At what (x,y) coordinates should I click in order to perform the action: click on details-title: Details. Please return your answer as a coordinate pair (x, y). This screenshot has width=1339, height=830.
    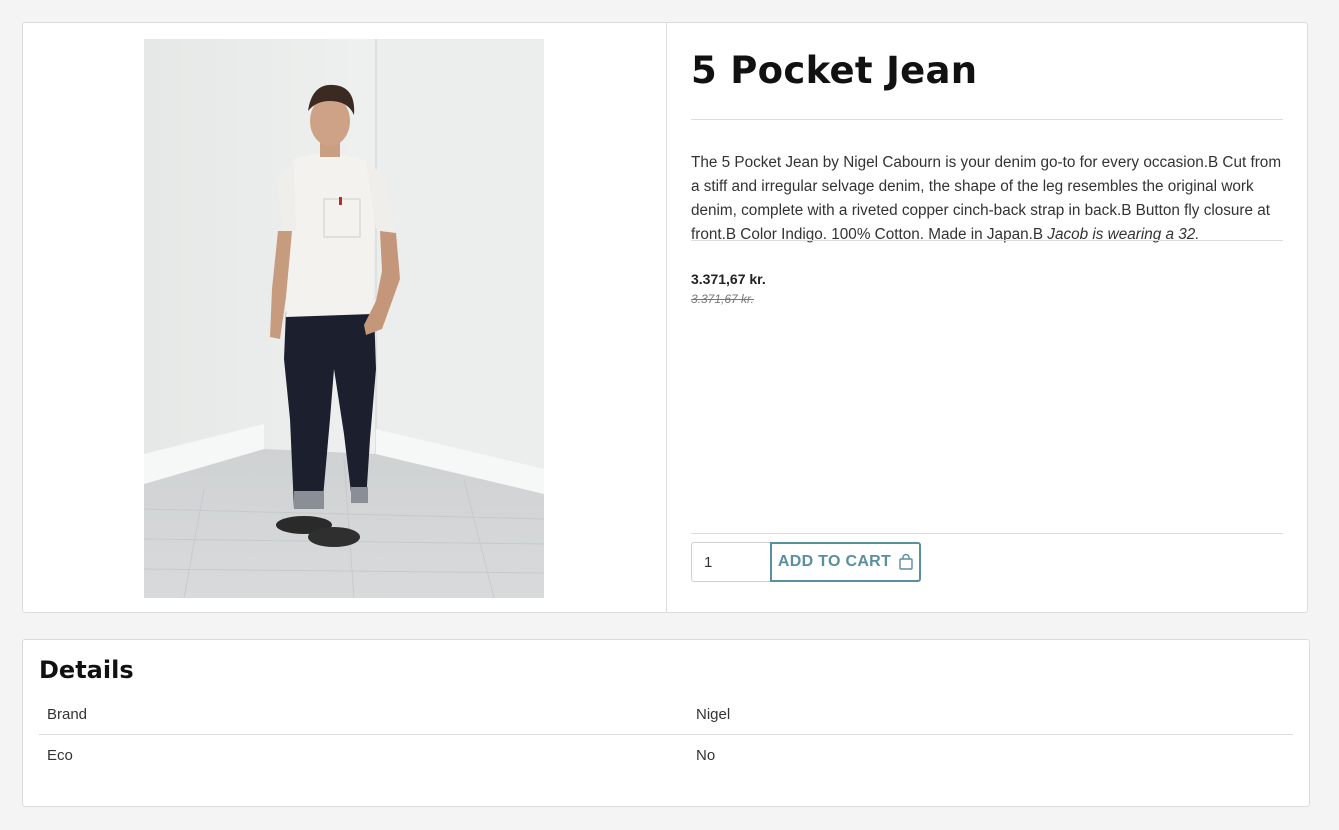
    Looking at the image, I should click on (86, 670).